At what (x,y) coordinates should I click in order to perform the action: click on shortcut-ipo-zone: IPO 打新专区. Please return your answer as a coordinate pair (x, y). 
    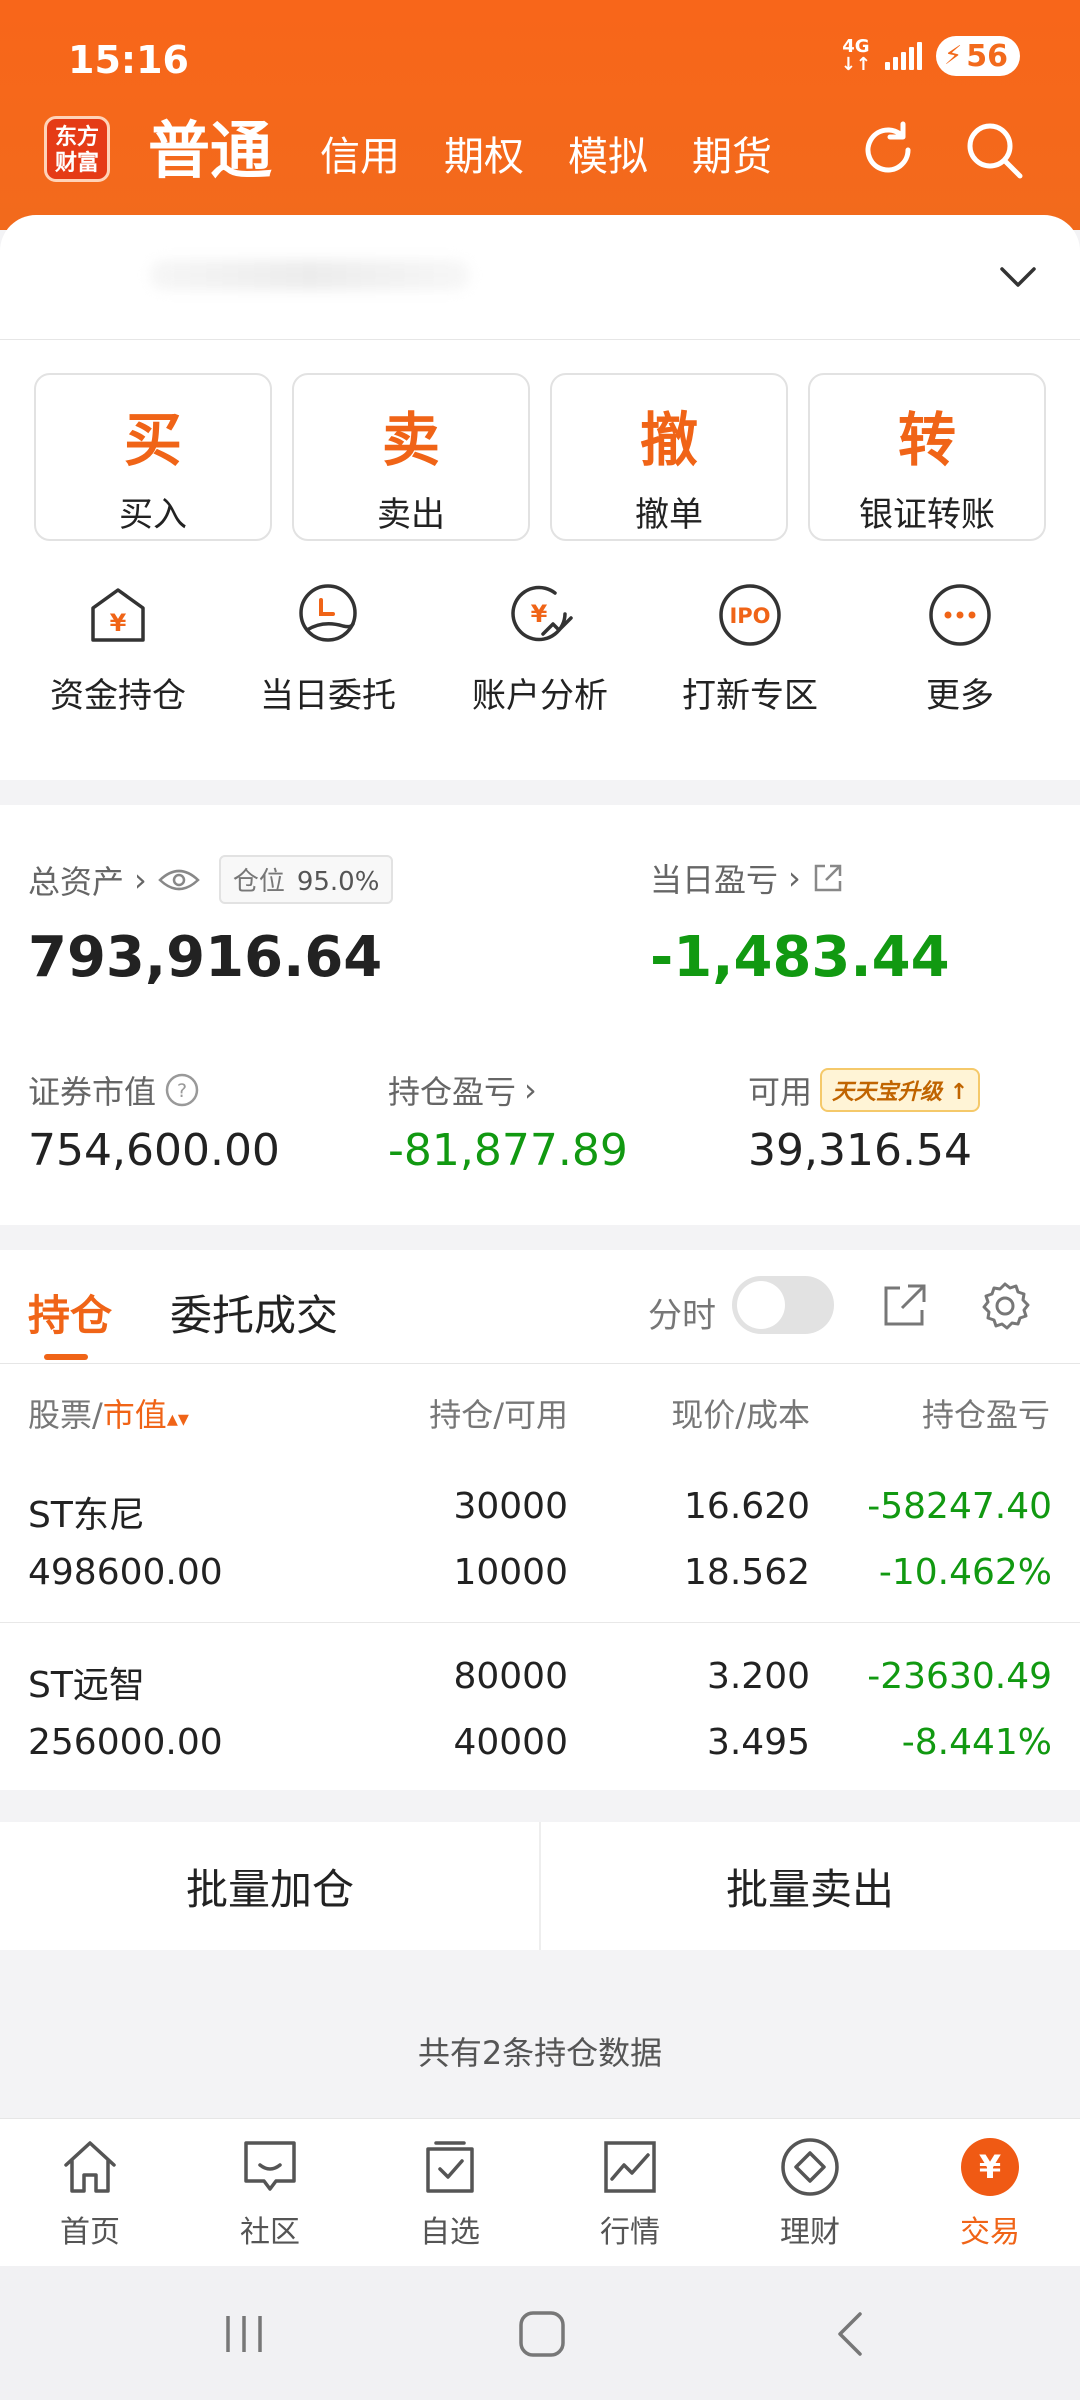
    Looking at the image, I should click on (750, 648).